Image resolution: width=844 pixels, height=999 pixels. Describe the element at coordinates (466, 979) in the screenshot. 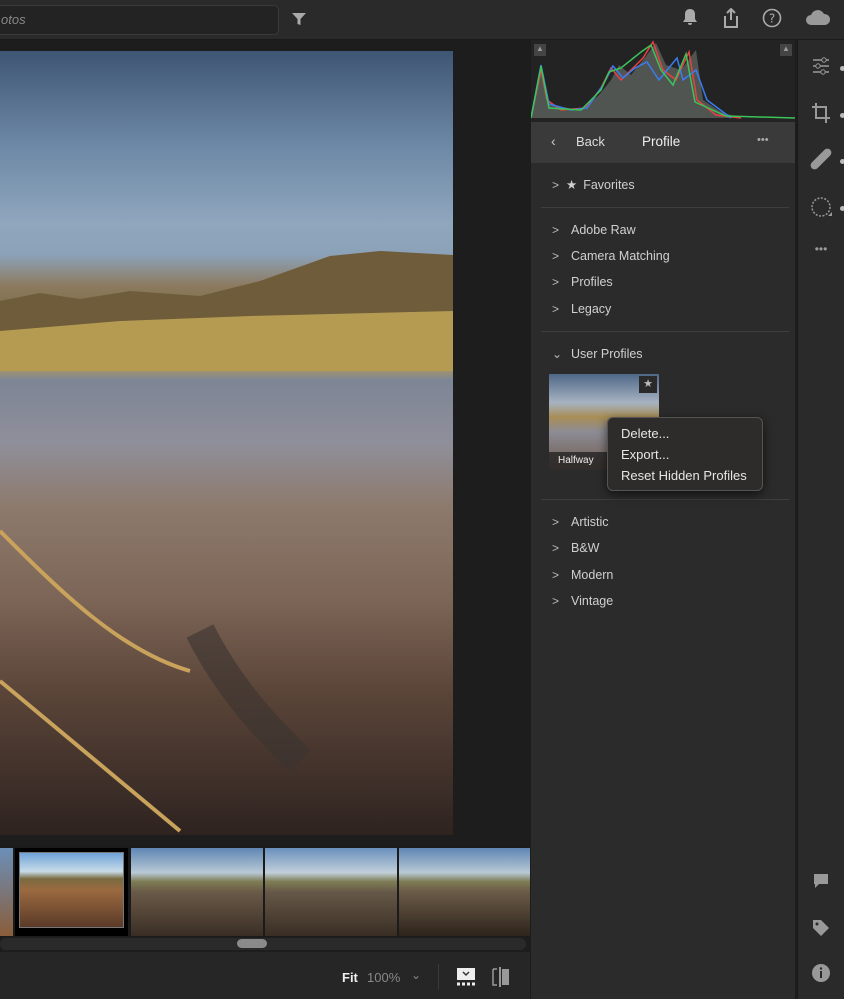

I see `filmstrip-toggle-icon` at that location.